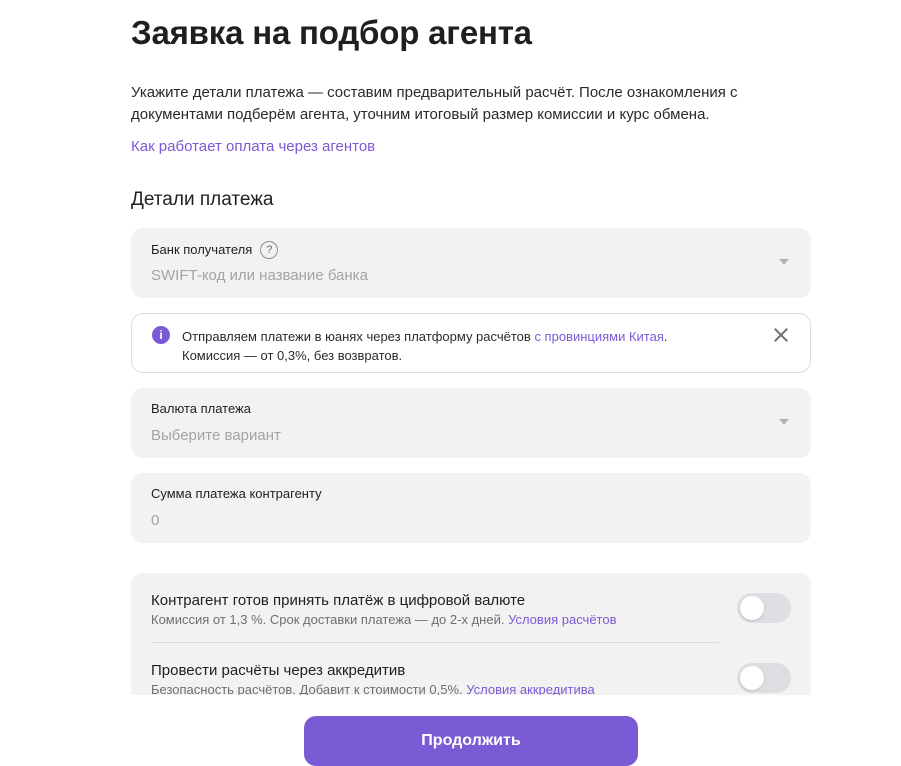 The width and height of the screenshot is (901, 766). Describe the element at coordinates (259, 275) in the screenshot. I see `bank-placeholder: SWIFT-код или название банка` at that location.